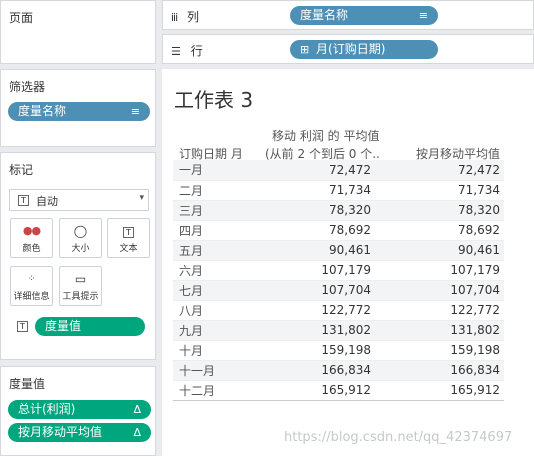 The width and height of the screenshot is (534, 456). What do you see at coordinates (79, 200) in the screenshot?
I see `mark-type-dropdown: T 自动 ▾` at bounding box center [79, 200].